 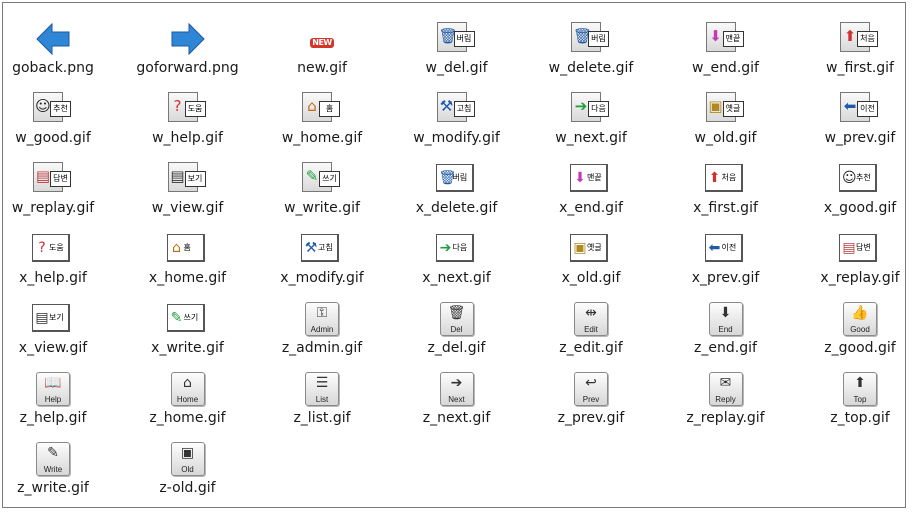 I want to click on file-name-label: w_delete.gif, so click(x=591, y=68).